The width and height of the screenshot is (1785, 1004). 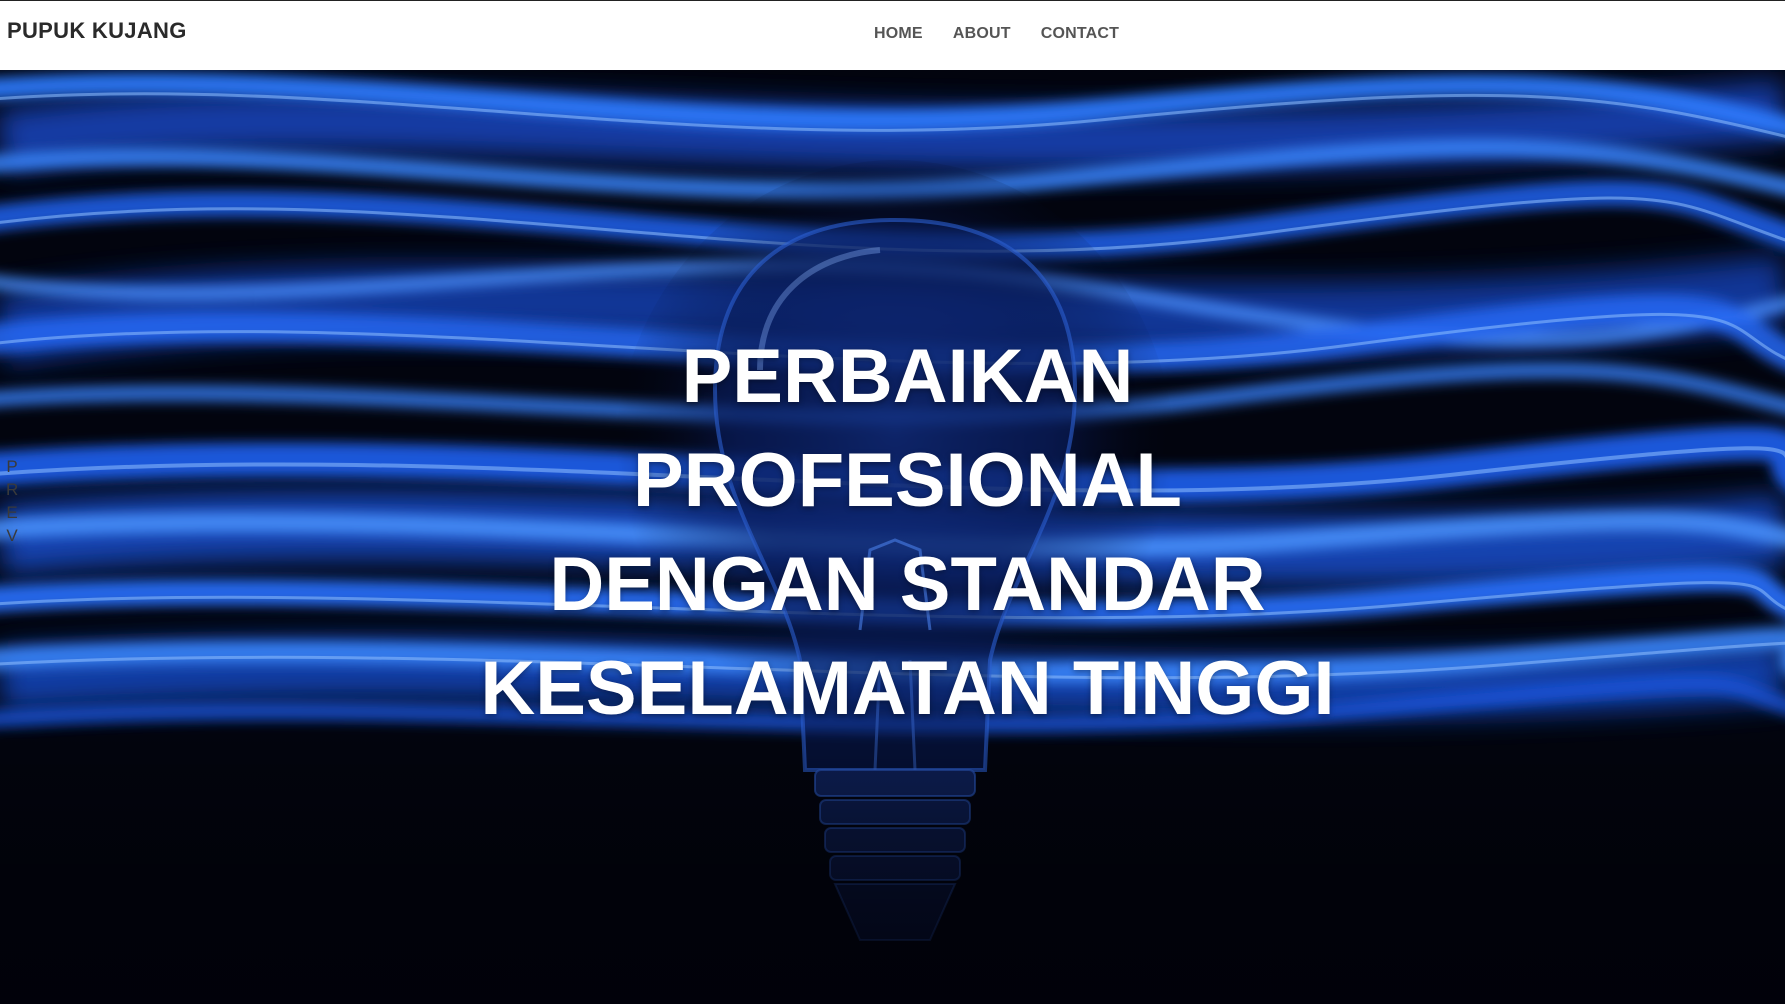 I want to click on hero-headline-line: PROFESIONAL, so click(x=907, y=480).